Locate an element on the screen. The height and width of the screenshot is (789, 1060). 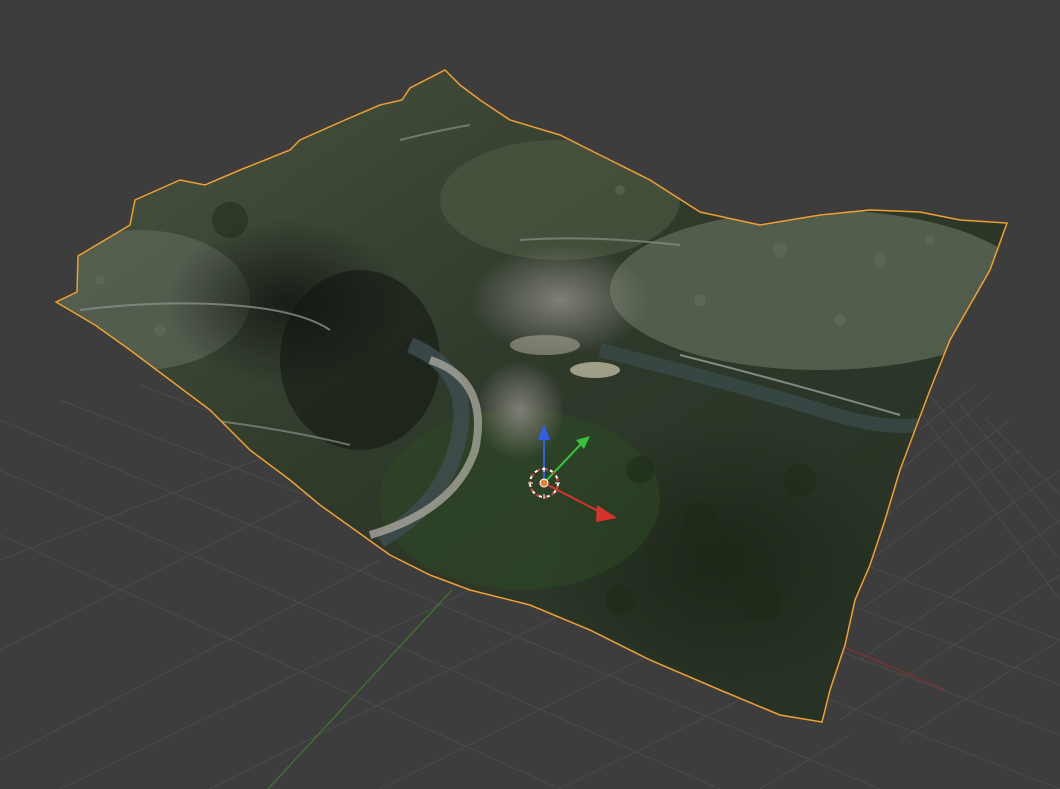
y-axis-line is located at coordinates (360, 689).